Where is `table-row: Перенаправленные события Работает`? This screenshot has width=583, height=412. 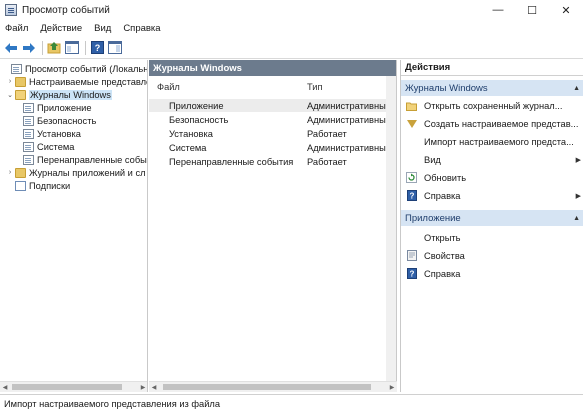
table-row: Перенаправленные события Работает is located at coordinates (268, 161).